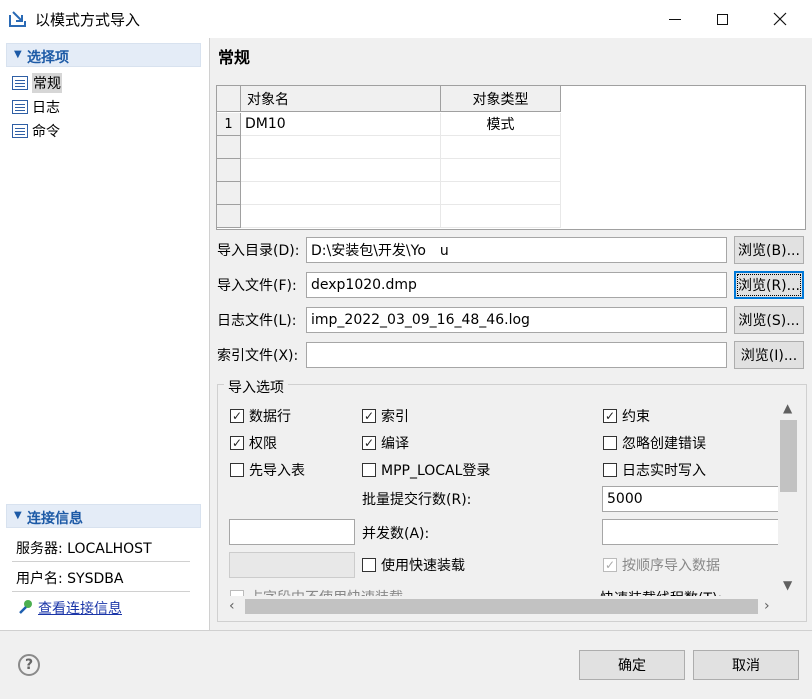  Describe the element at coordinates (746, 665) in the screenshot. I see `cancel-button: 取消` at that location.